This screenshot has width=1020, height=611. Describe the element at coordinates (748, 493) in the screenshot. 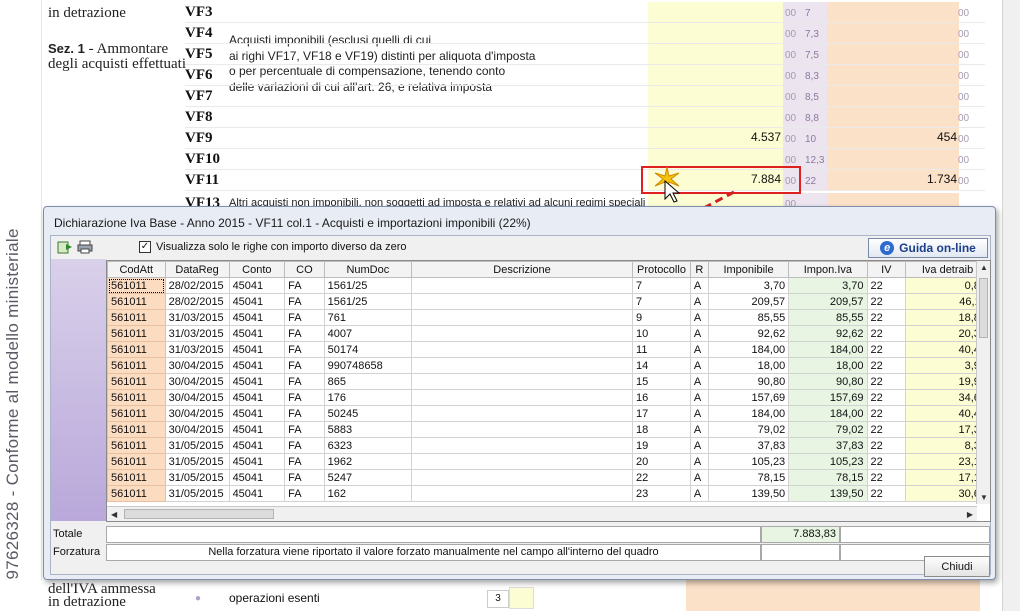

I see `table-cell: 139,50` at that location.